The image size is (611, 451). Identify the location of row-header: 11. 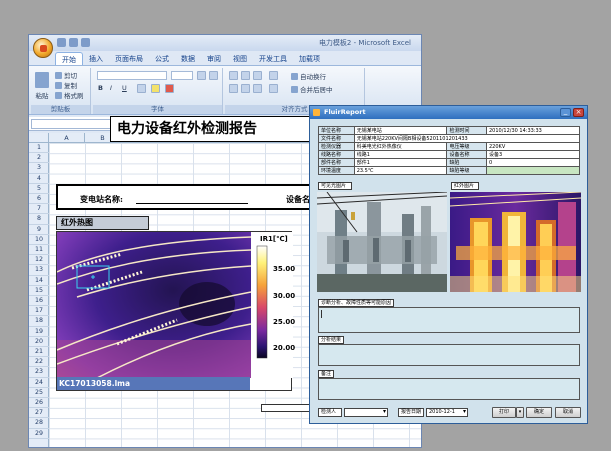
(39, 250).